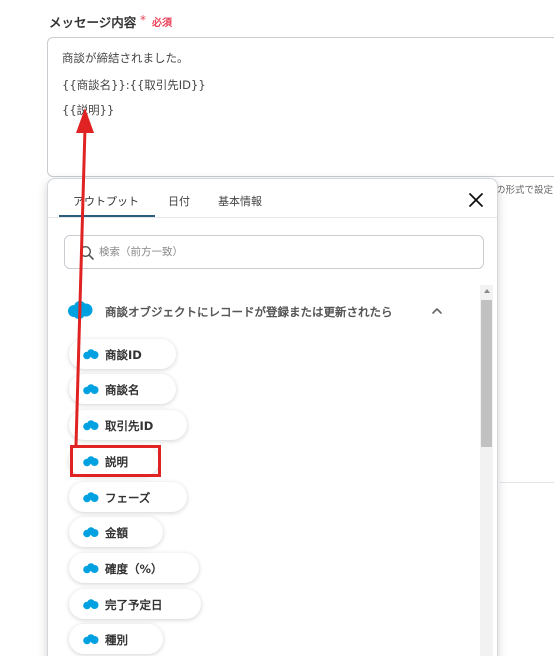  Describe the element at coordinates (93, 22) in the screenshot. I see `field-label: メッセージ内容` at that location.